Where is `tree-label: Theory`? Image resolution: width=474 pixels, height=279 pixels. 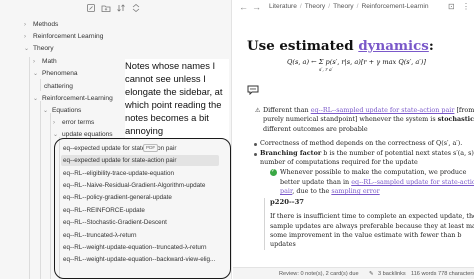 tree-label: Theory is located at coordinates (43, 48).